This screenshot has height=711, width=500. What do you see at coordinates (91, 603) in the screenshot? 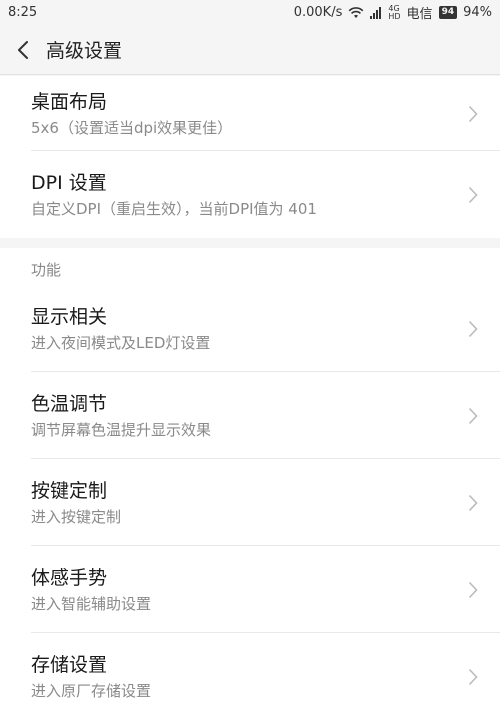
I see `item-subtitle: 进入智能辅助设置` at bounding box center [91, 603].